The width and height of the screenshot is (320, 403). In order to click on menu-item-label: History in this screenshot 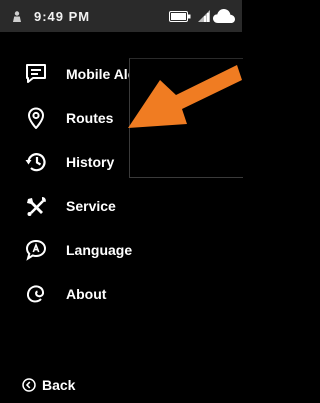, I will do `click(90, 162)`.